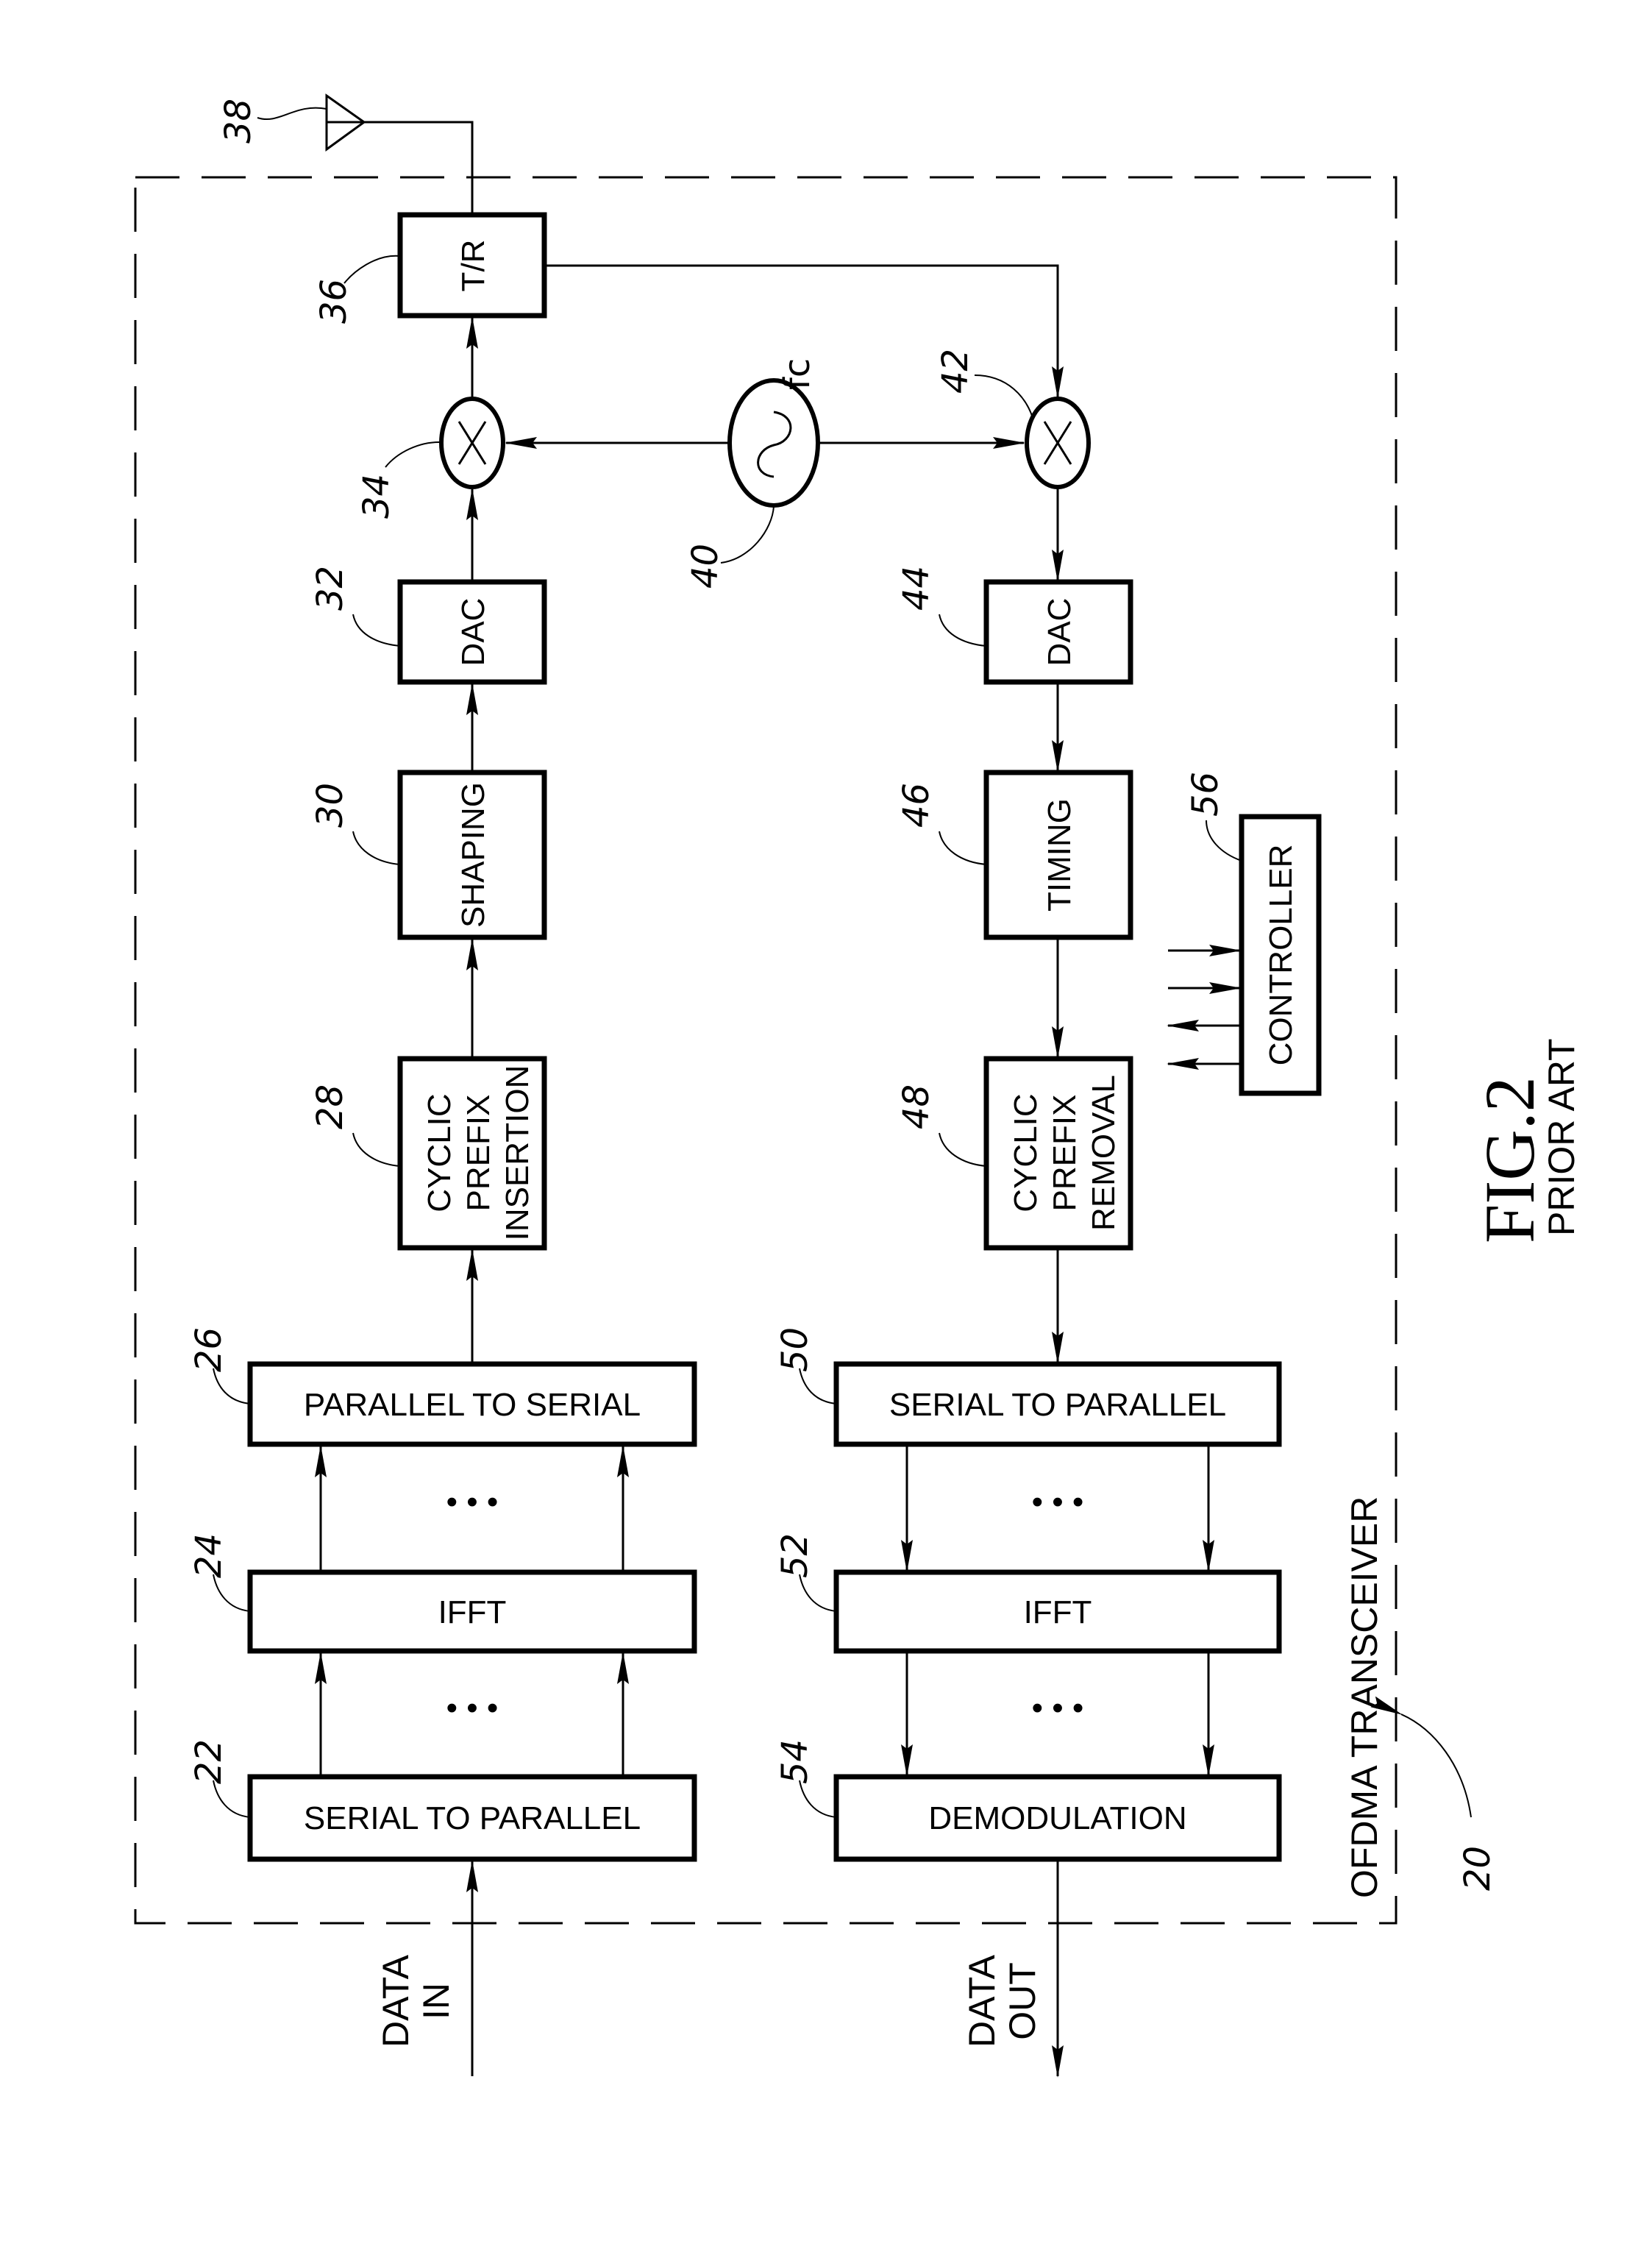 Image resolution: width=1652 pixels, height=2241 pixels. I want to click on ref-42: 42, so click(956, 372).